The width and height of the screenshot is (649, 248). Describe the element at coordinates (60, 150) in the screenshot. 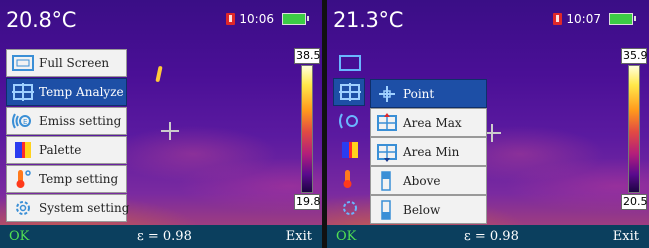

I see `menu-item-label: Palette` at that location.